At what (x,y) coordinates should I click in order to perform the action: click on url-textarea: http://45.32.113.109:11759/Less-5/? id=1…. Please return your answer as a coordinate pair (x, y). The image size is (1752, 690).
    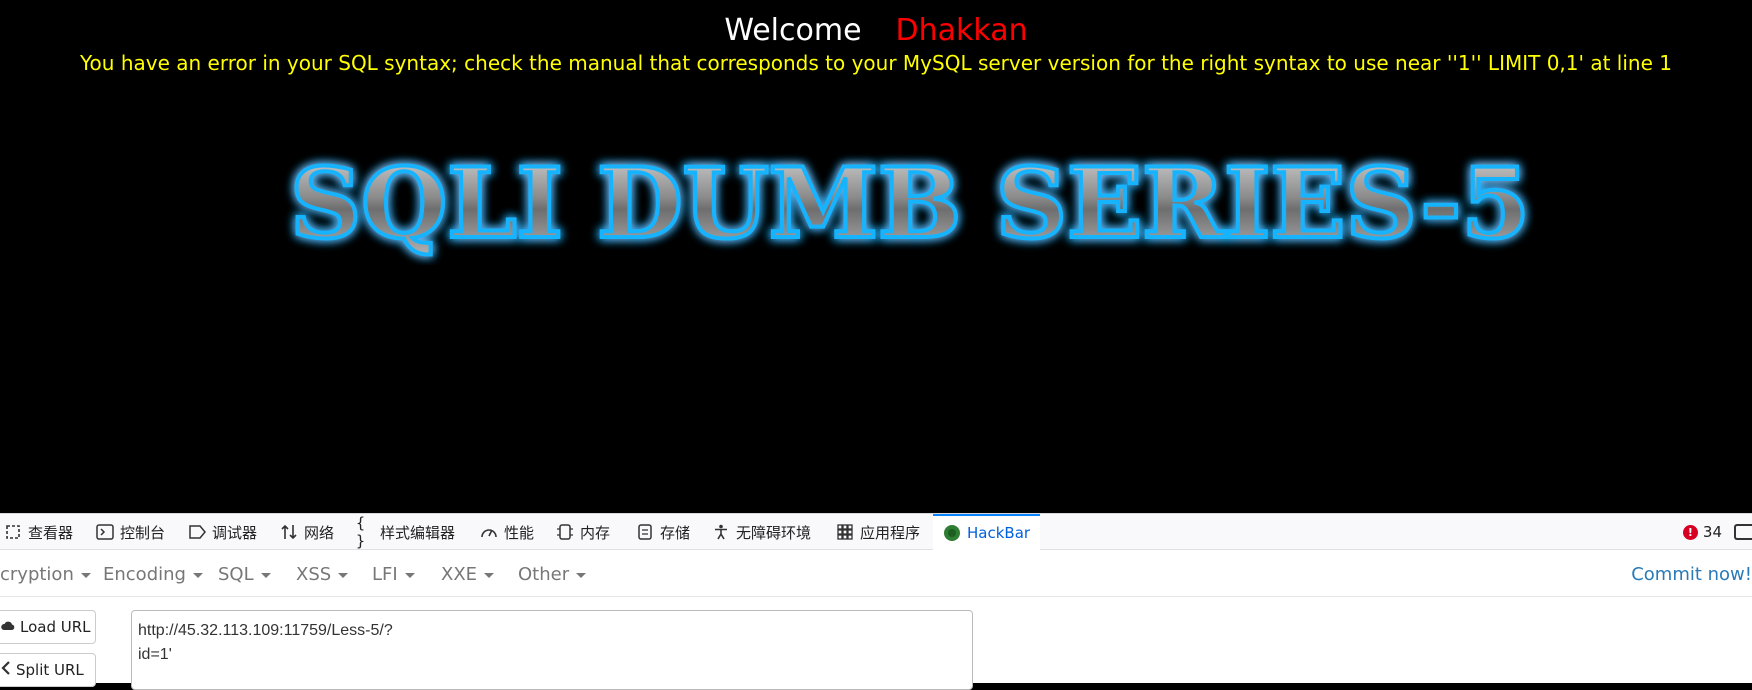
    Looking at the image, I should click on (552, 650).